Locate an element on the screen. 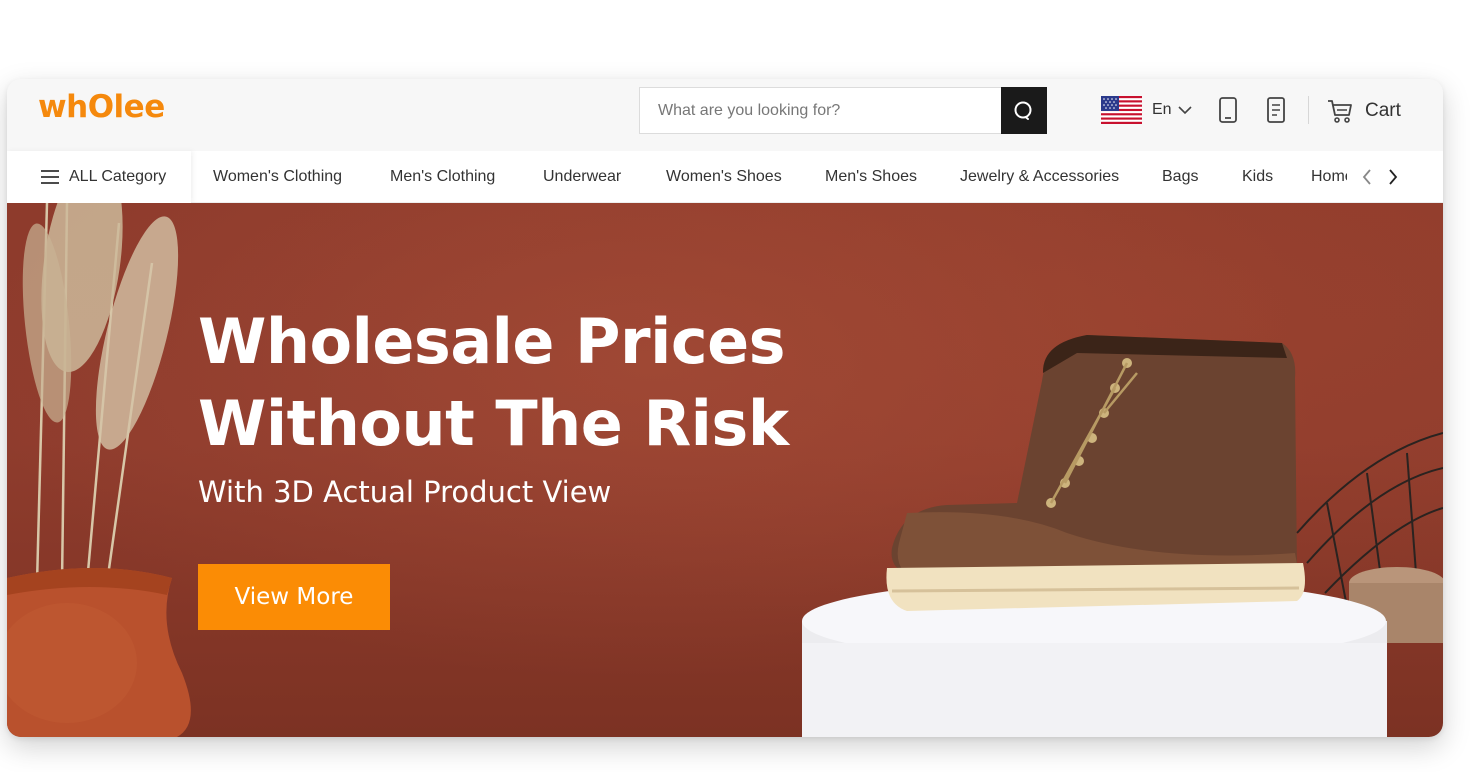 This screenshot has height=772, width=1474. order-list-icon is located at coordinates (1276, 110).